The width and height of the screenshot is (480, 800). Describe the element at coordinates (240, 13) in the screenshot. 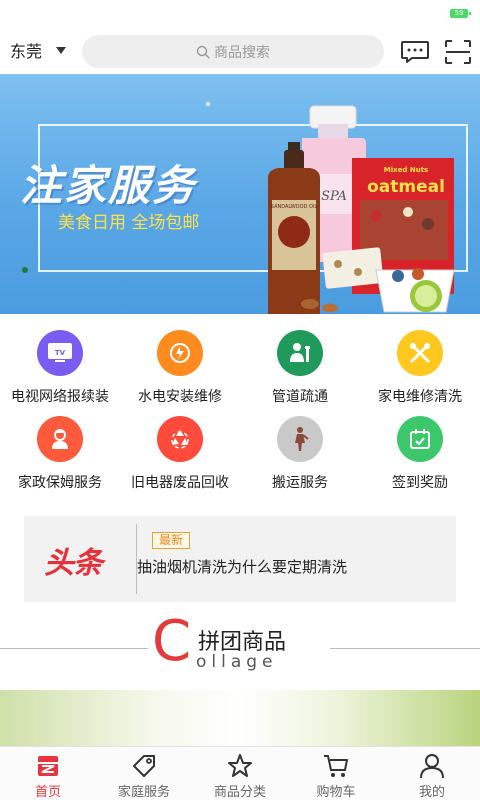

I see `status-bar: 59` at that location.